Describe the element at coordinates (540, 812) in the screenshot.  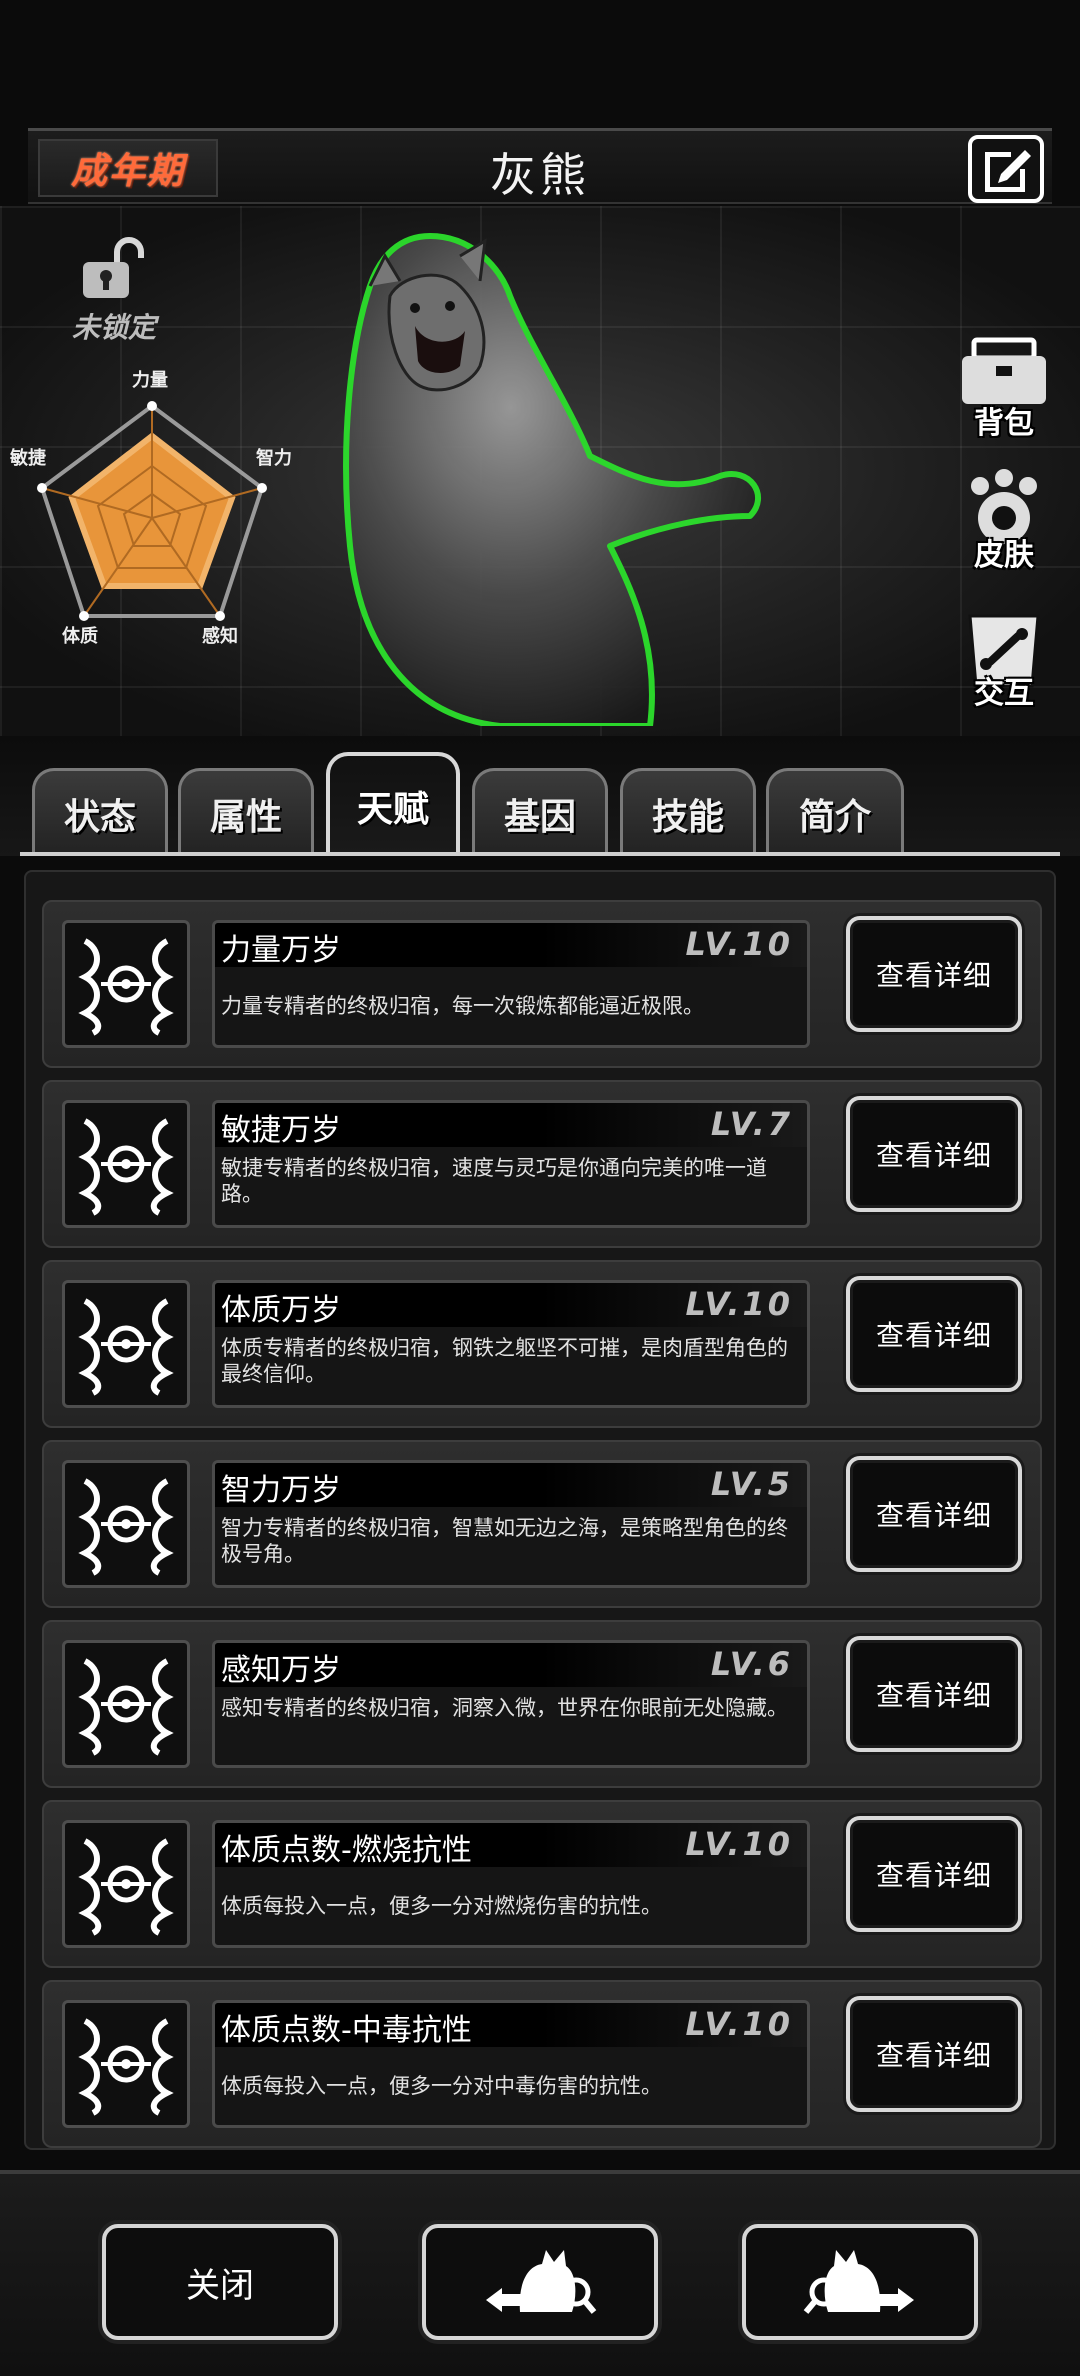
I see `tab-genes: 基因` at that location.